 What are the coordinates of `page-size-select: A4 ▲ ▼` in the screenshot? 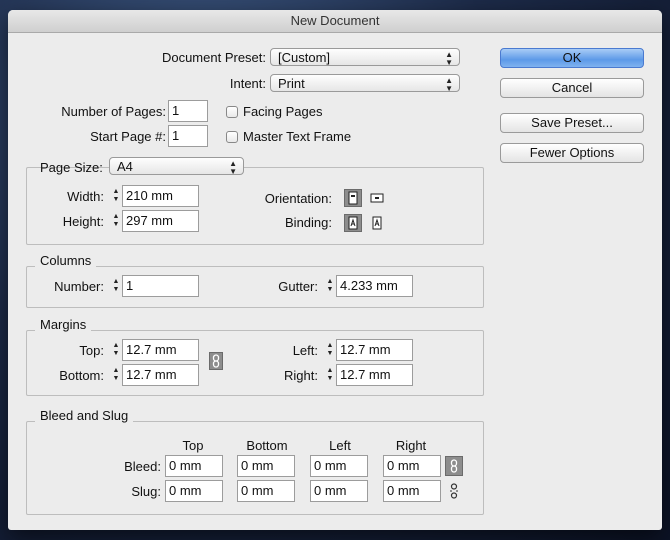 It's located at (176, 166).